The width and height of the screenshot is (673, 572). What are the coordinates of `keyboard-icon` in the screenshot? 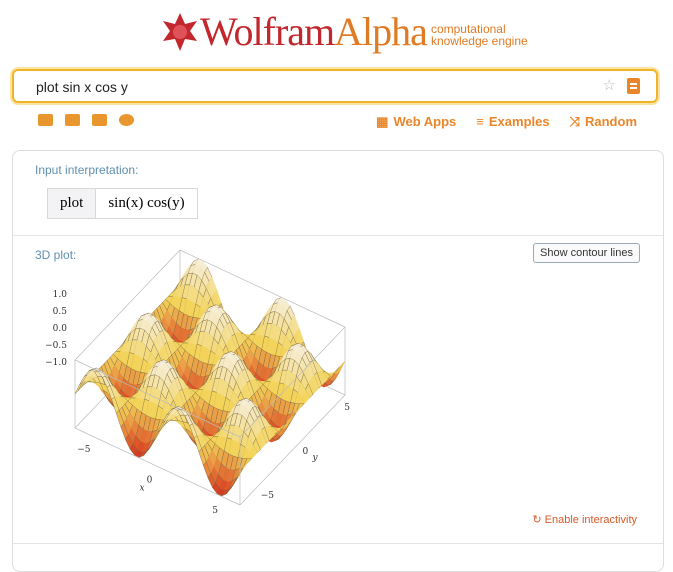 It's located at (45, 120).